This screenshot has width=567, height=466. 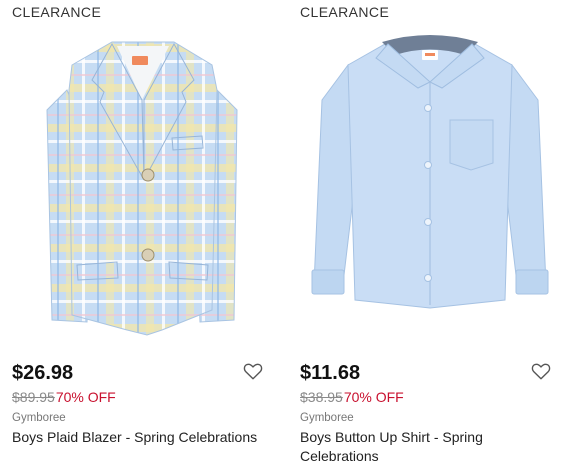 What do you see at coordinates (330, 373) in the screenshot?
I see `sale-price: $11.68` at bounding box center [330, 373].